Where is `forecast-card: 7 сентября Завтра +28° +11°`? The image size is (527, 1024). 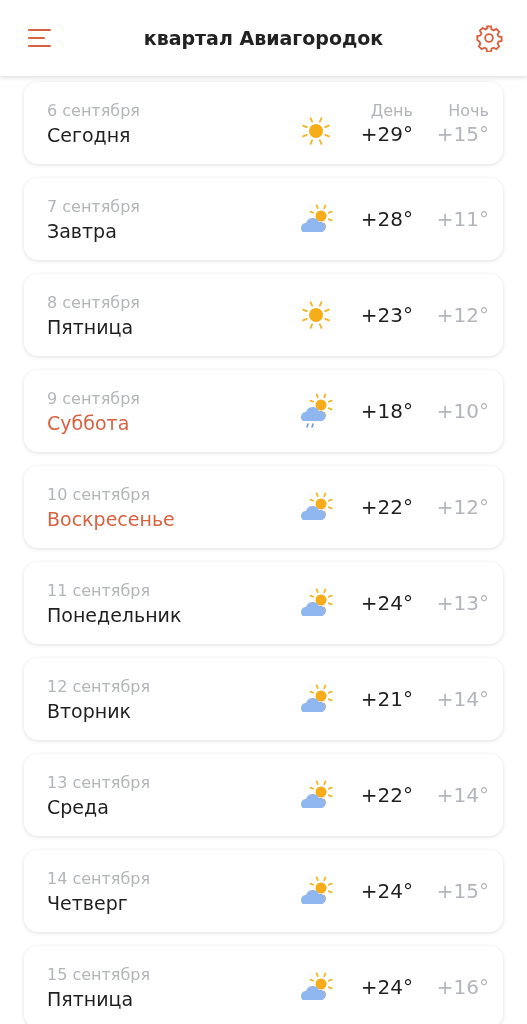
forecast-card: 7 сентября Завтра +28° +11° is located at coordinates (263, 219).